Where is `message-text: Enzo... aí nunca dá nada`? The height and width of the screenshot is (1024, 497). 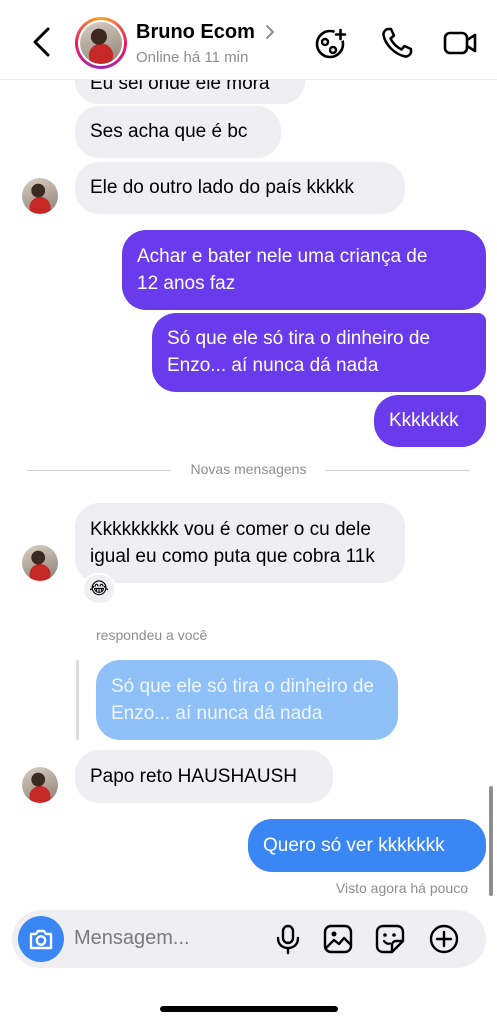 message-text: Enzo... aí nunca dá nada is located at coordinates (273, 365).